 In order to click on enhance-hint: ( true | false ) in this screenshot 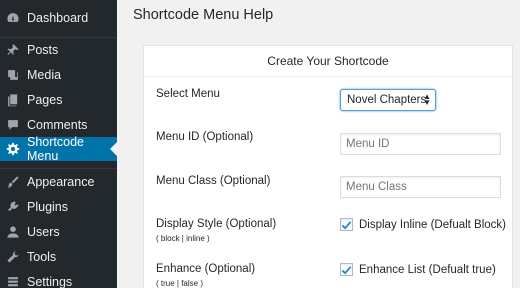, I will do `click(179, 283)`.